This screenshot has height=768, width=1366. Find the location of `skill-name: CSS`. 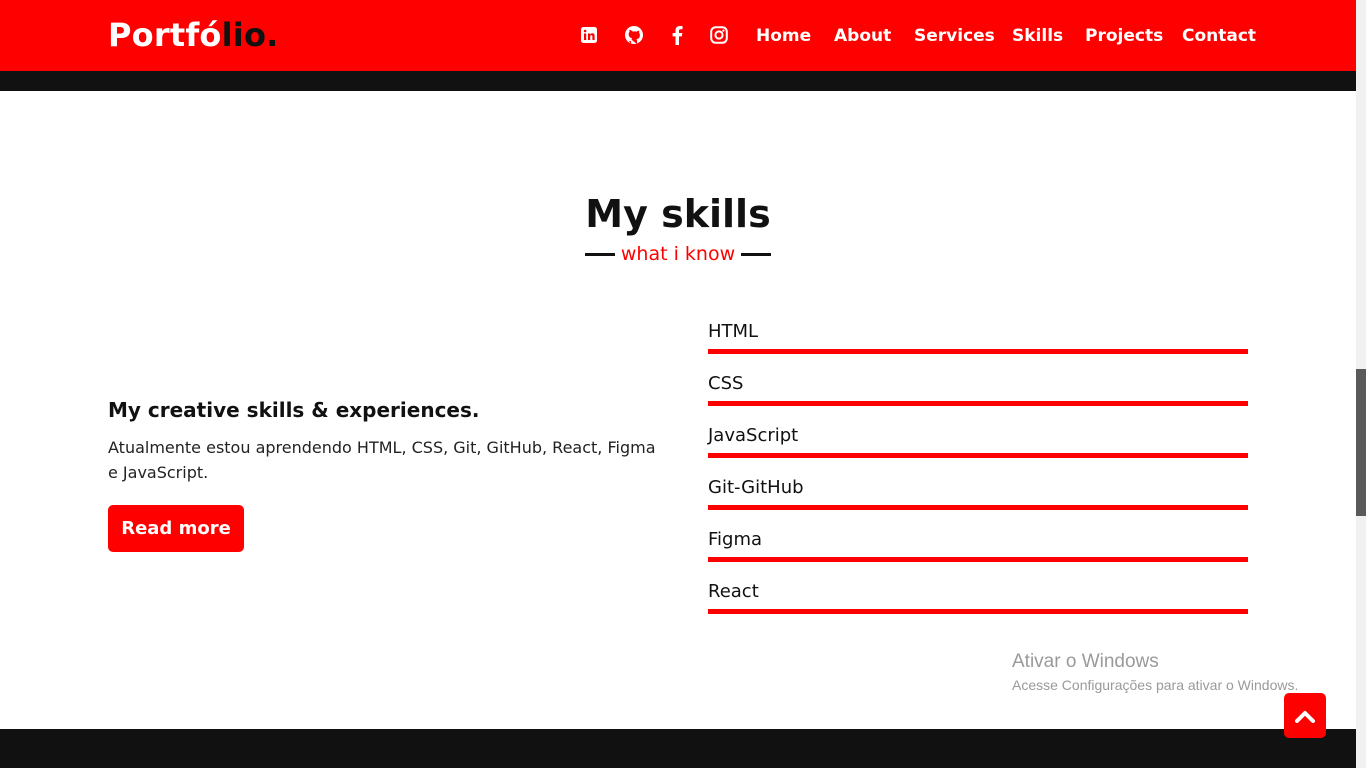

skill-name: CSS is located at coordinates (726, 383).